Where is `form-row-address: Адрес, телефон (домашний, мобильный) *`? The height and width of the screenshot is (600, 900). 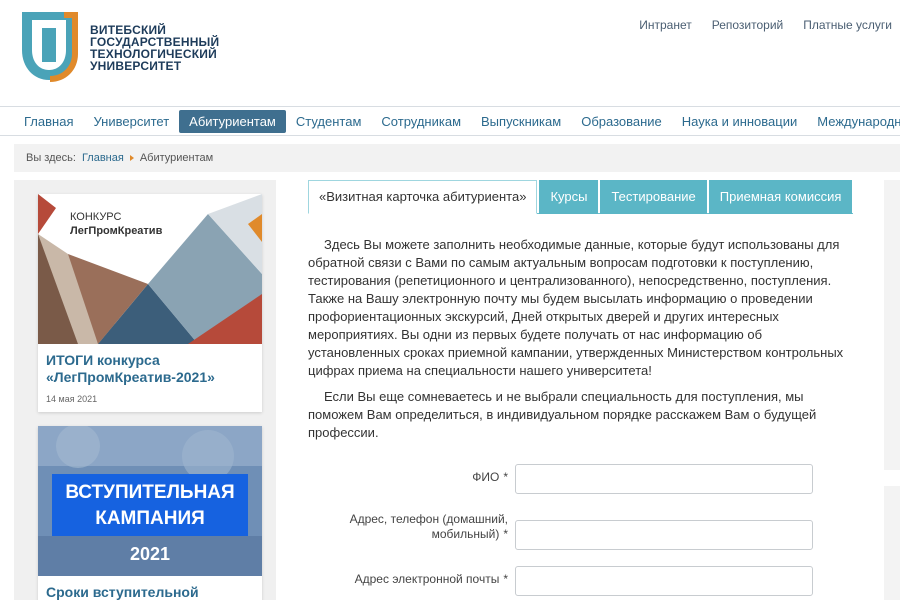 form-row-address: Адрес, телефон (домашний, мобильный) * is located at coordinates (563, 531).